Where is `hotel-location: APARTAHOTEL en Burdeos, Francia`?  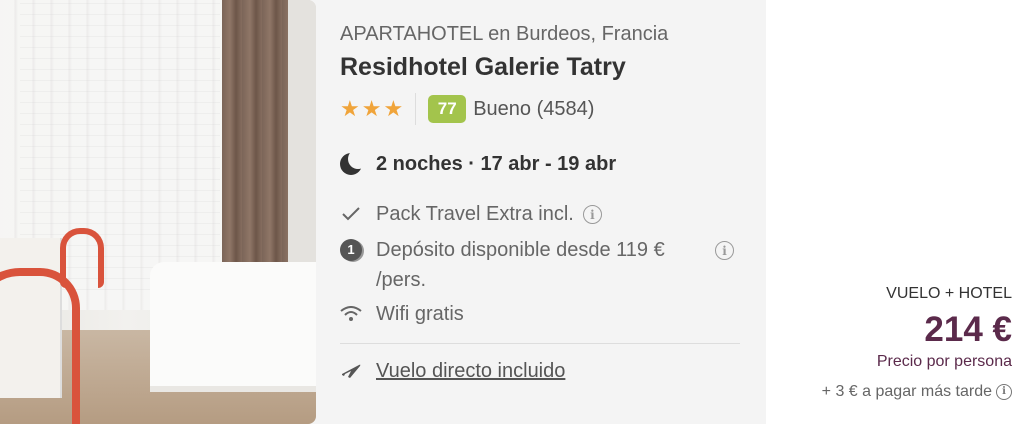
hotel-location: APARTAHOTEL en Burdeos, Francia is located at coordinates (504, 34).